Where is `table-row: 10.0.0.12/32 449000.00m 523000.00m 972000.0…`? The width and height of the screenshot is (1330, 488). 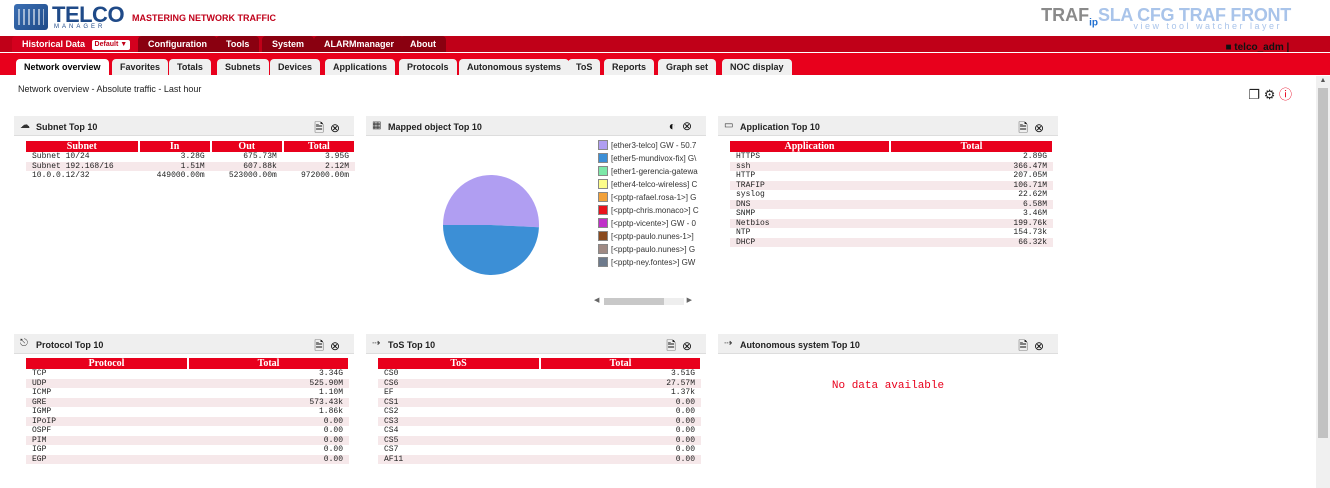 table-row: 10.0.0.12/32 449000.00m 523000.00m 972000.0… is located at coordinates (190, 176).